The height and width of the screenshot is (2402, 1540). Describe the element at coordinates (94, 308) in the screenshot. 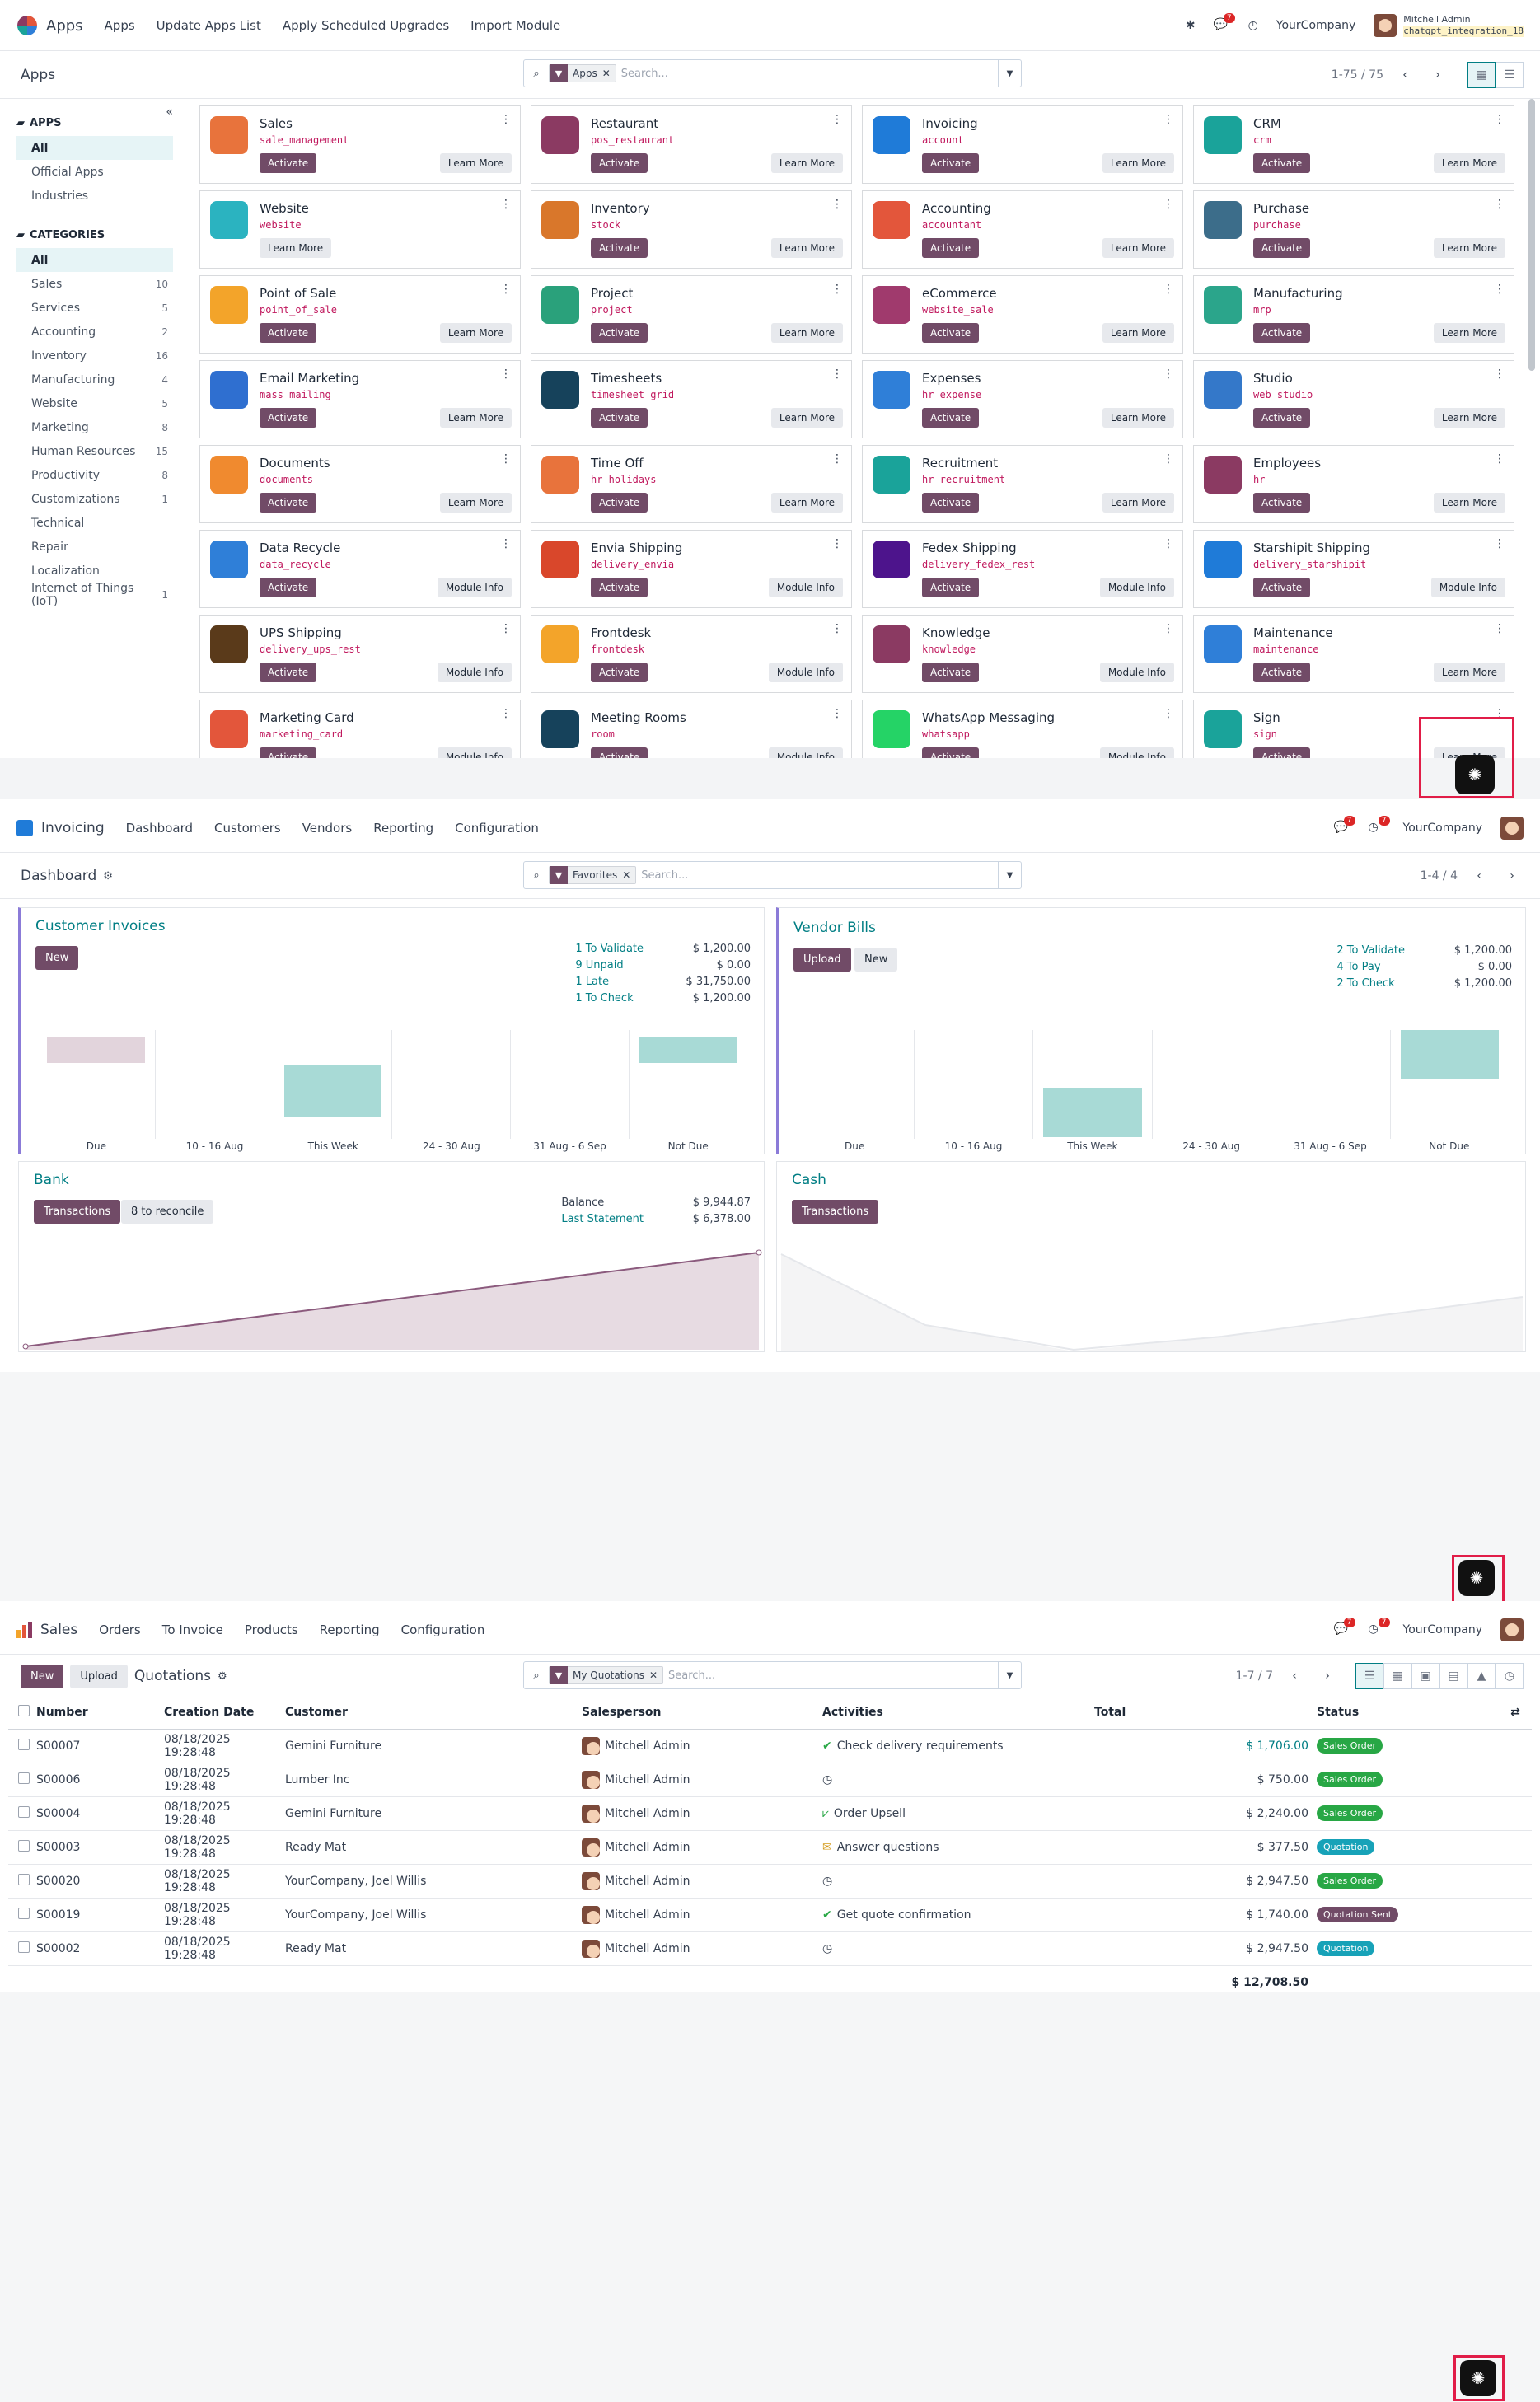

I see `sidebar-category-services: Services 5` at that location.